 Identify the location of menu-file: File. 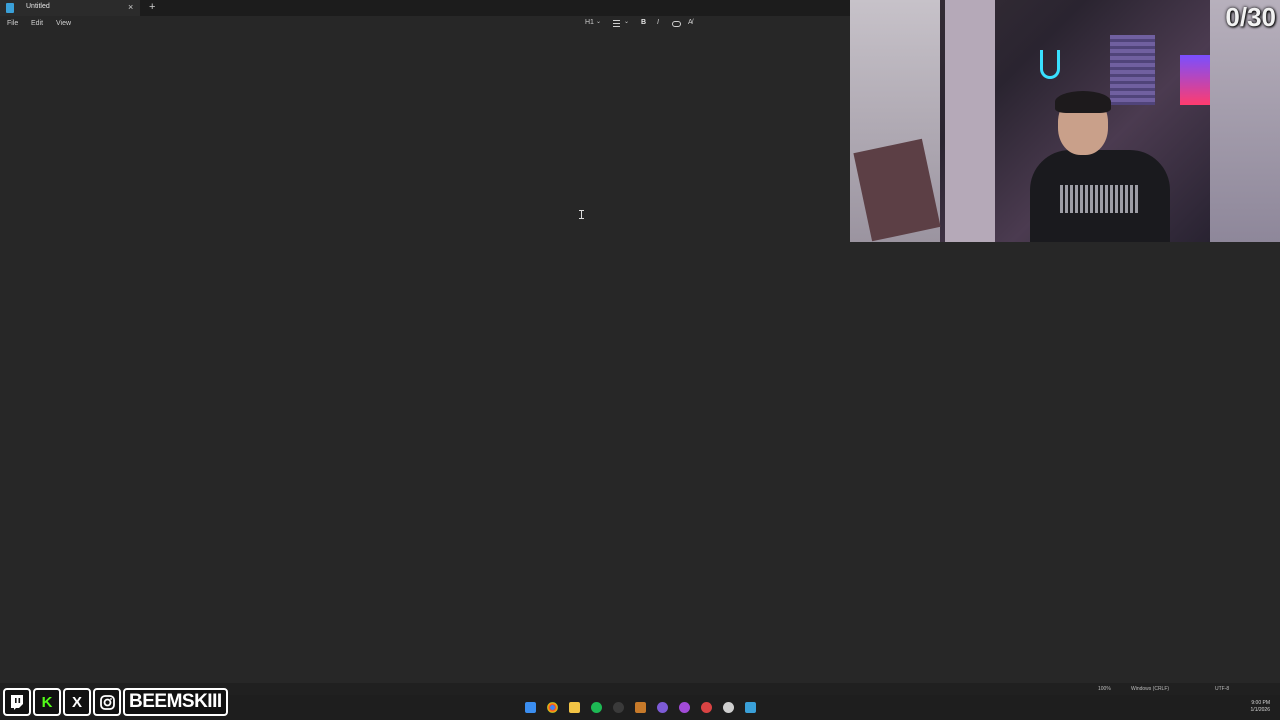
(12, 23).